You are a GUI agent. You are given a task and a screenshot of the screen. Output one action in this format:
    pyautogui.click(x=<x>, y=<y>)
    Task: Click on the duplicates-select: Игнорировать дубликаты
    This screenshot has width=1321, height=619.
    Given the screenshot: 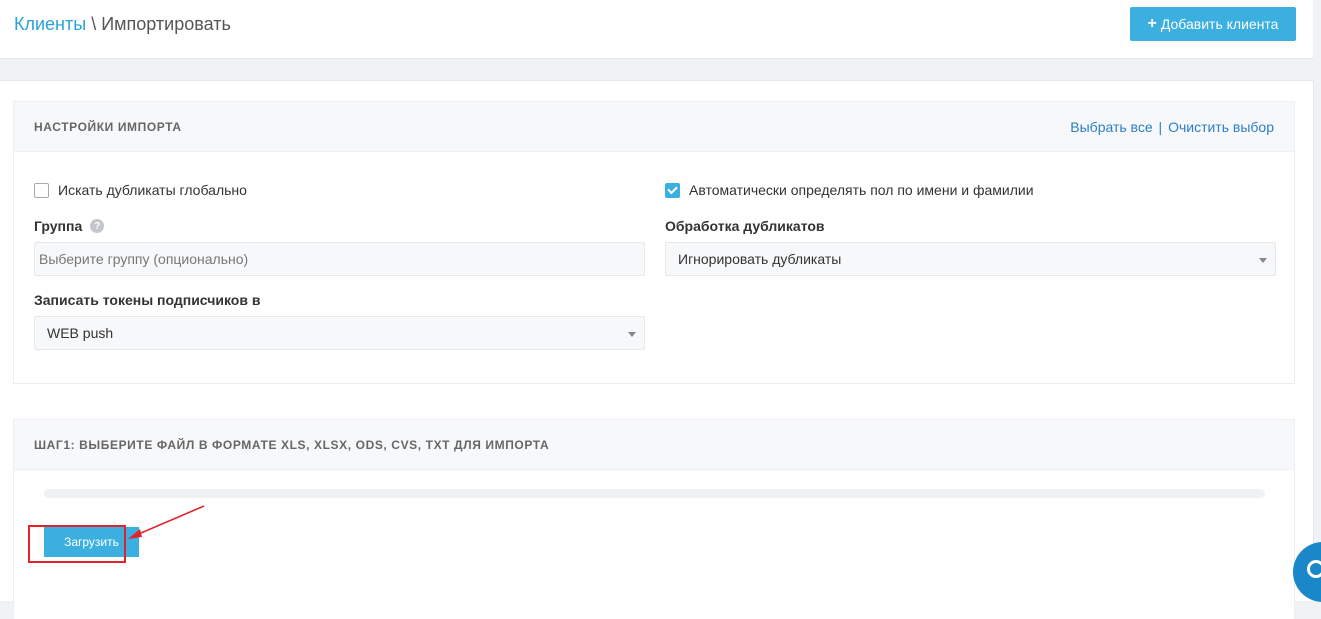 What is the action you would take?
    pyautogui.click(x=970, y=259)
    